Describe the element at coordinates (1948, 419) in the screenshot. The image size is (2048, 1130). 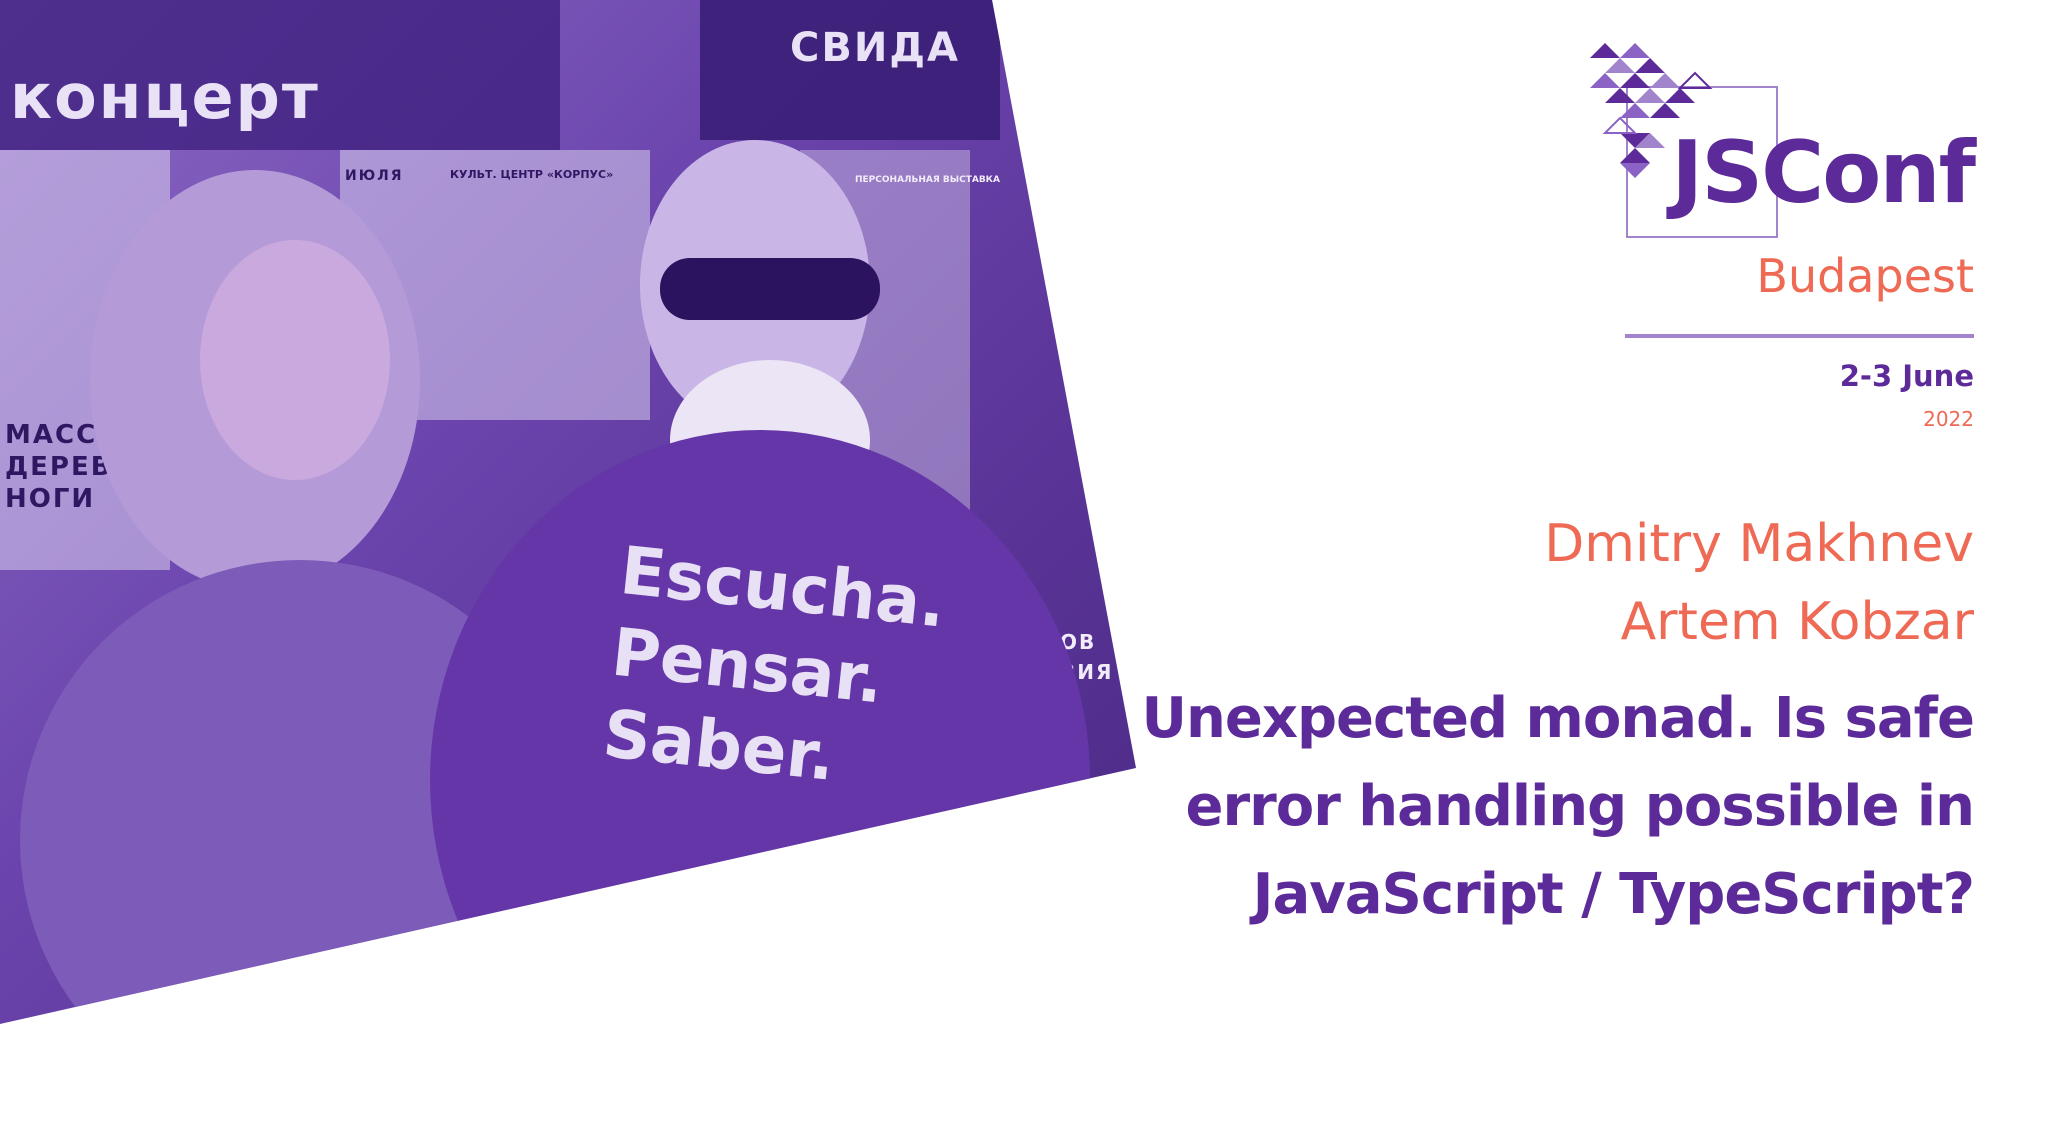
I see `conference-year: 2022` at that location.